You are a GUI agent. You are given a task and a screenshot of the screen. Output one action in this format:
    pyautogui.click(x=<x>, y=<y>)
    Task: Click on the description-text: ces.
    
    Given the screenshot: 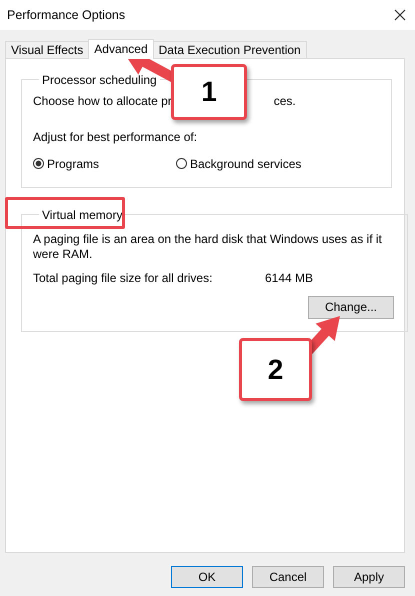 What is the action you would take?
    pyautogui.click(x=285, y=101)
    